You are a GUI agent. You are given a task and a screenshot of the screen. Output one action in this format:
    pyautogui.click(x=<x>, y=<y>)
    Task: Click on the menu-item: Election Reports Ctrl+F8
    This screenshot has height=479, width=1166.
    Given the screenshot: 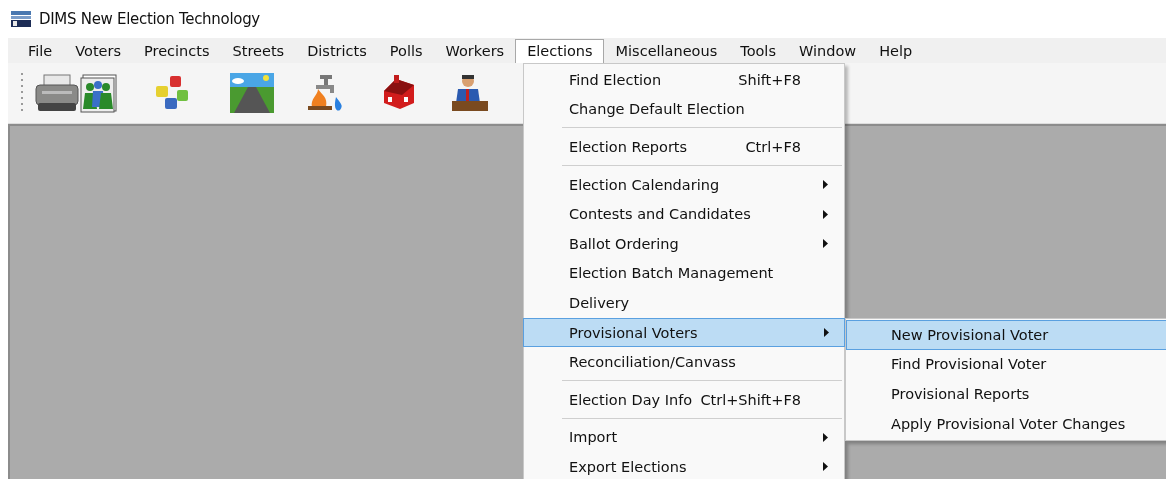 What is the action you would take?
    pyautogui.click(x=684, y=147)
    